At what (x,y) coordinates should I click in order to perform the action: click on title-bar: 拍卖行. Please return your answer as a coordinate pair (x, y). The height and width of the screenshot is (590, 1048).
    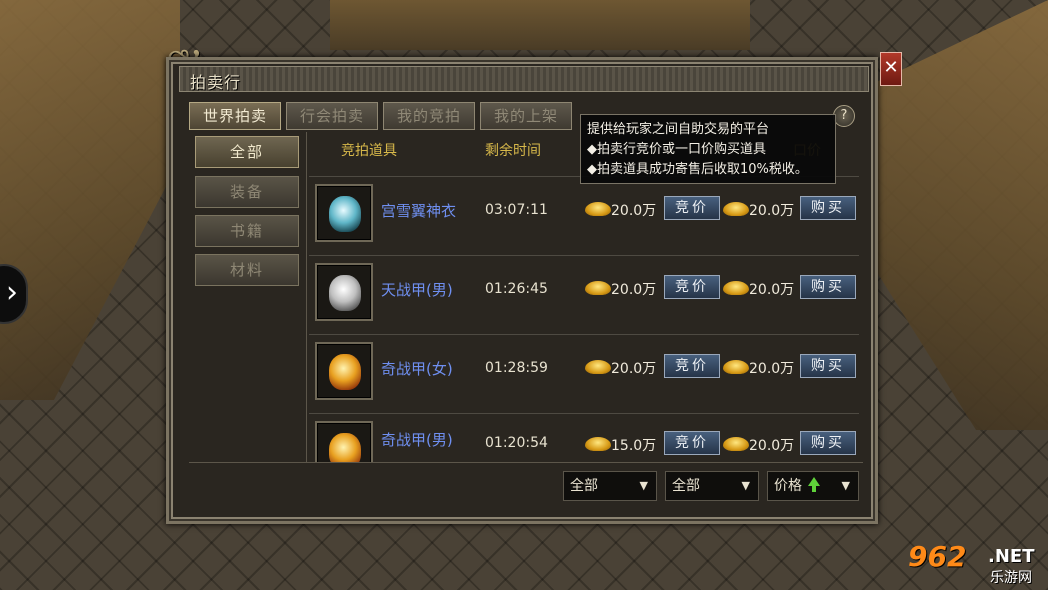
    Looking at the image, I should click on (524, 79).